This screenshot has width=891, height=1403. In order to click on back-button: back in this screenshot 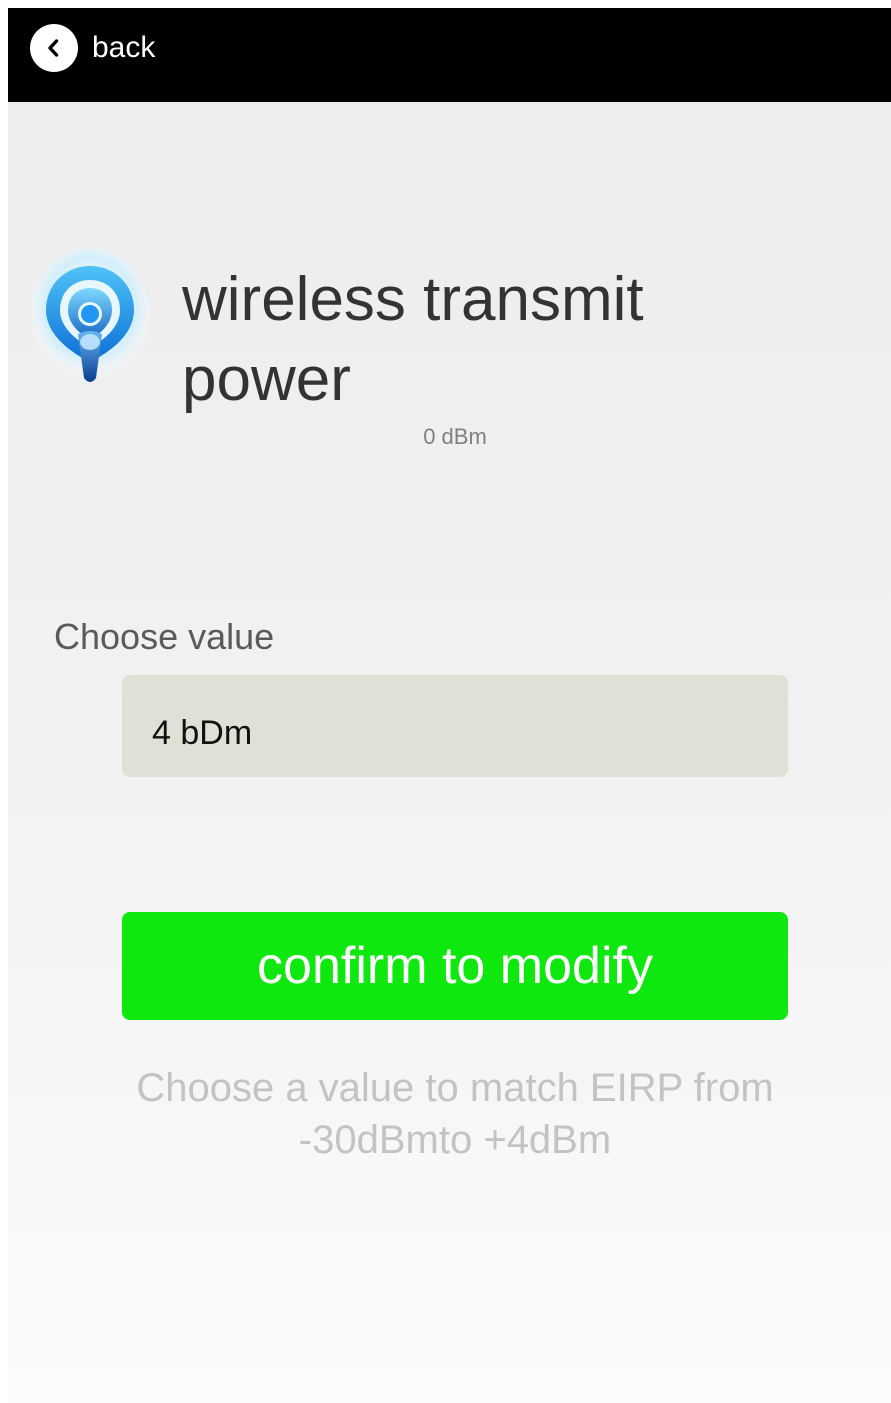, I will do `click(92, 48)`.